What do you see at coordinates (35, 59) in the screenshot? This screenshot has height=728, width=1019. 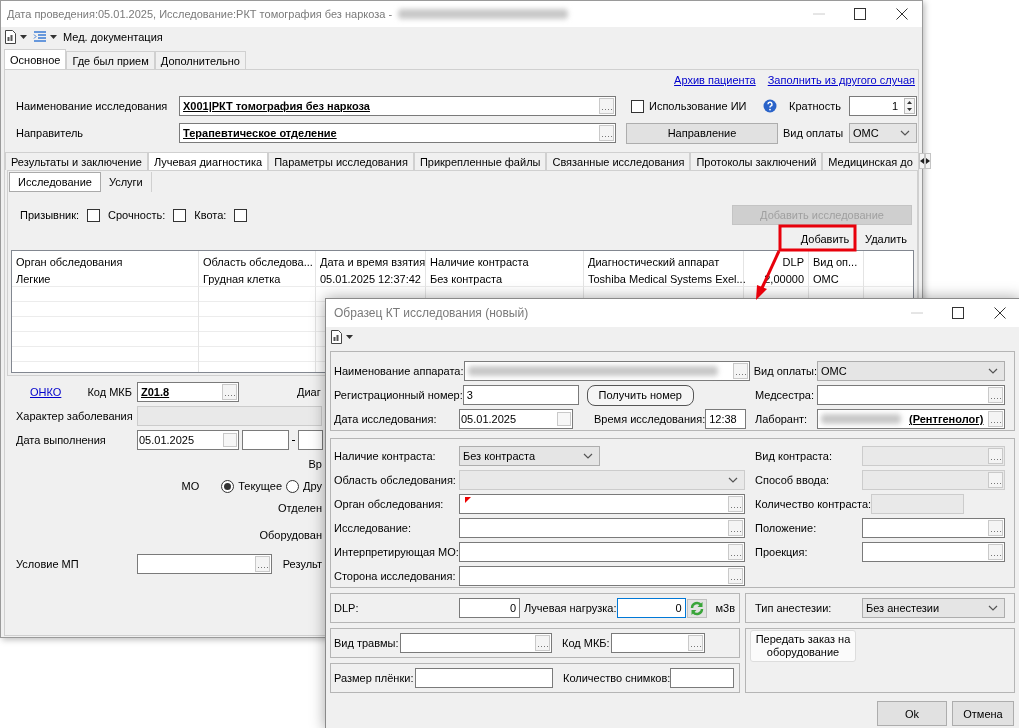 I see `tab: Основное` at bounding box center [35, 59].